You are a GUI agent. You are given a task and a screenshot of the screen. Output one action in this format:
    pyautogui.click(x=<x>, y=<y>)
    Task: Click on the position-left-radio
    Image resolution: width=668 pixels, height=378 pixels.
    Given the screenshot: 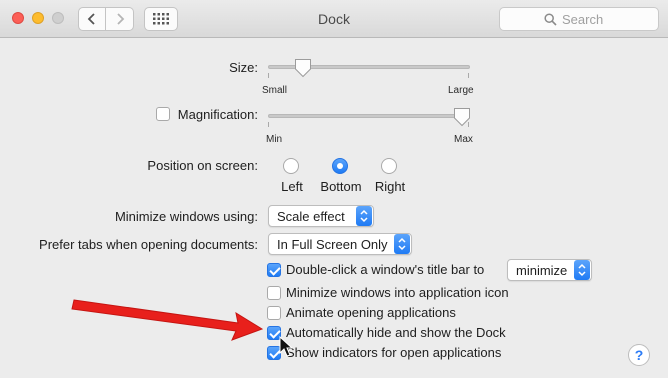 What is the action you would take?
    pyautogui.click(x=291, y=166)
    